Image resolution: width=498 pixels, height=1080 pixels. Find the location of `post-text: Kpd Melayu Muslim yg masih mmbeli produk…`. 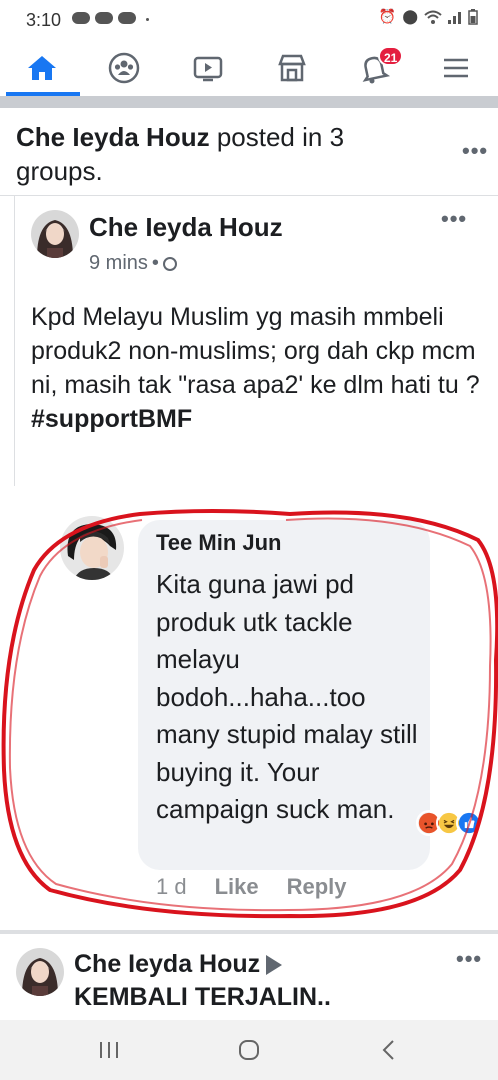

post-text: Kpd Melayu Muslim yg masih mmbeli produk… is located at coordinates (255, 351).